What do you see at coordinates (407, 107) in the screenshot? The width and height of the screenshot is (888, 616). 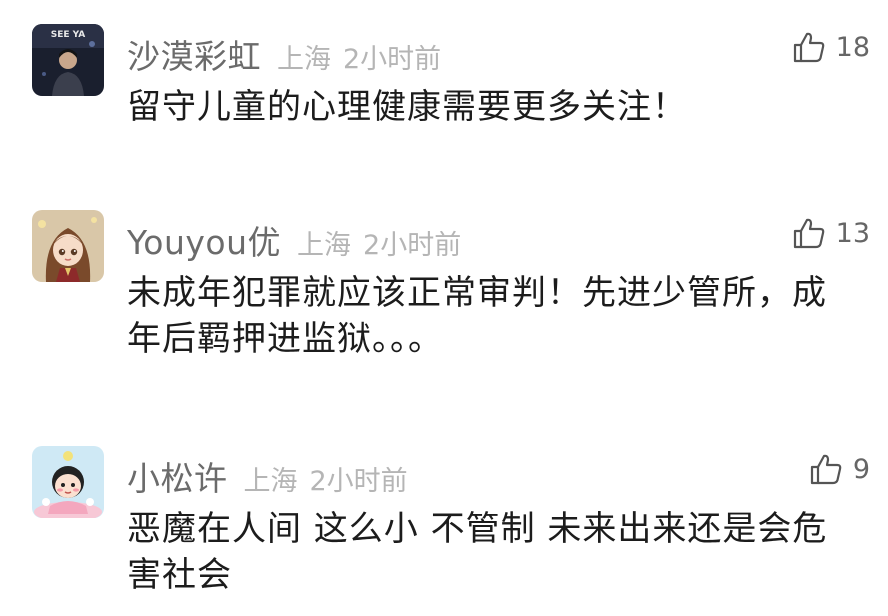 I see `comment-text: 留守儿童的心理健康需要更多关注！` at bounding box center [407, 107].